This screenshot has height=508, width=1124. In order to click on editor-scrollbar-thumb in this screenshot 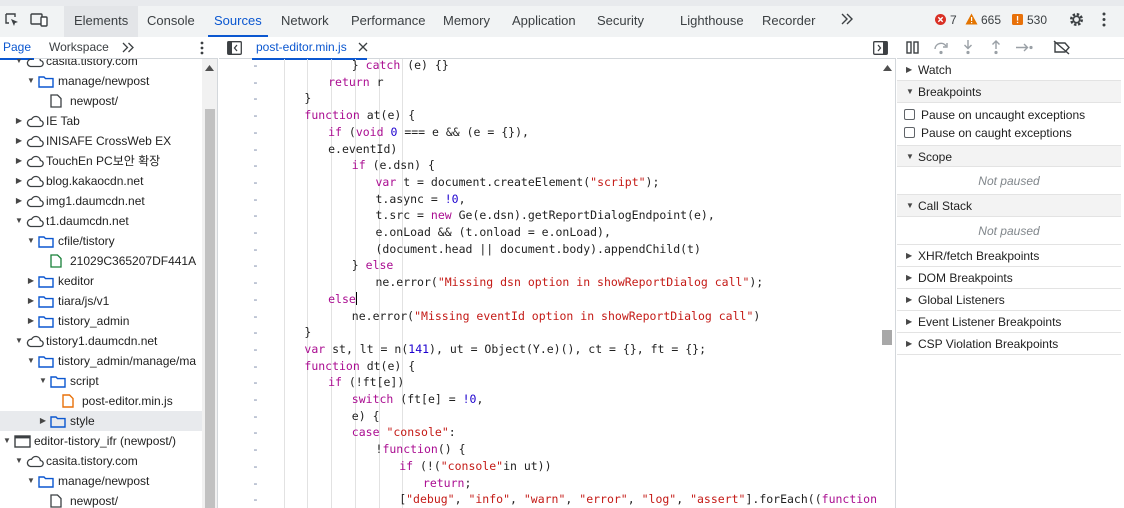, I will do `click(887, 337)`.